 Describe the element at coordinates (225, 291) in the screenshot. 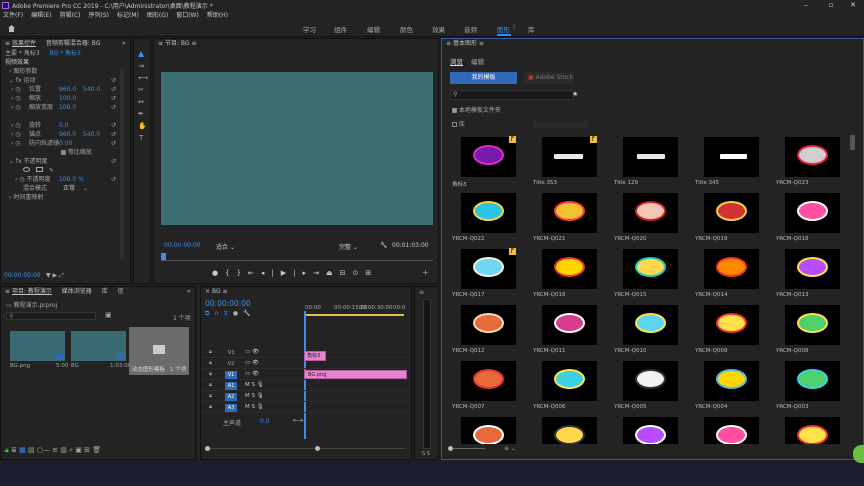

I see `timeline-menu-icon: ≡` at that location.